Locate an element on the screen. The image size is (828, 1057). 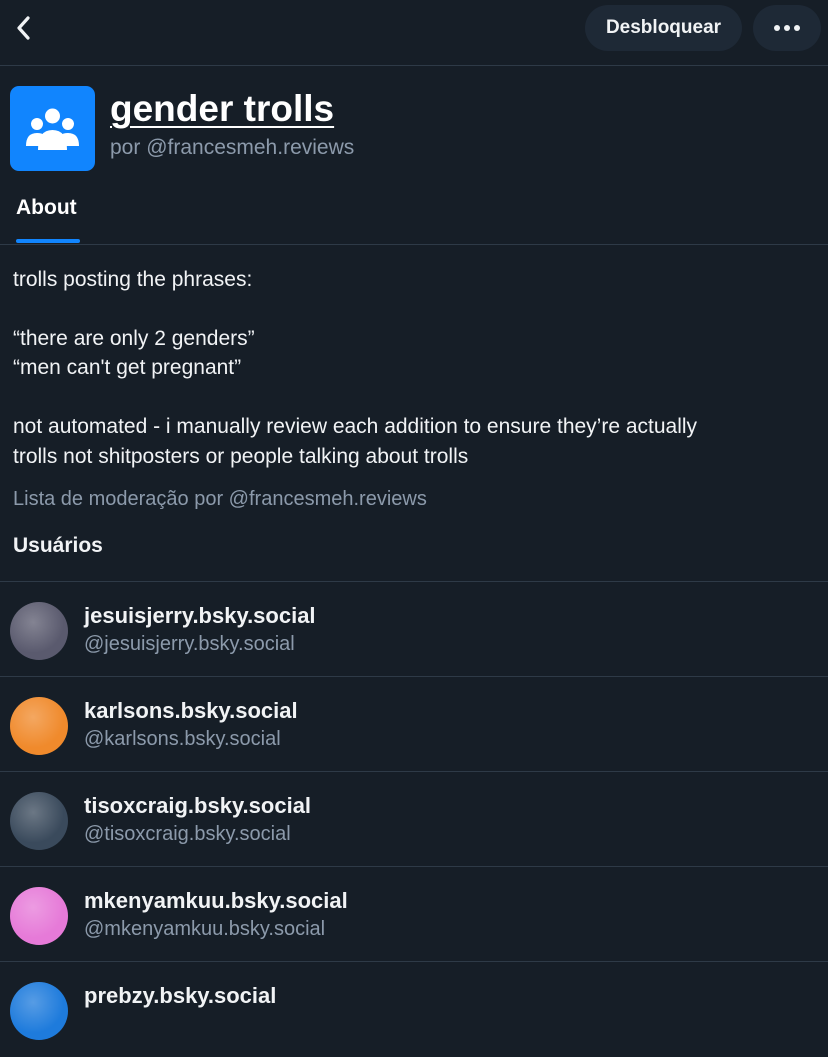
tab-about: About is located at coordinates (46, 208).